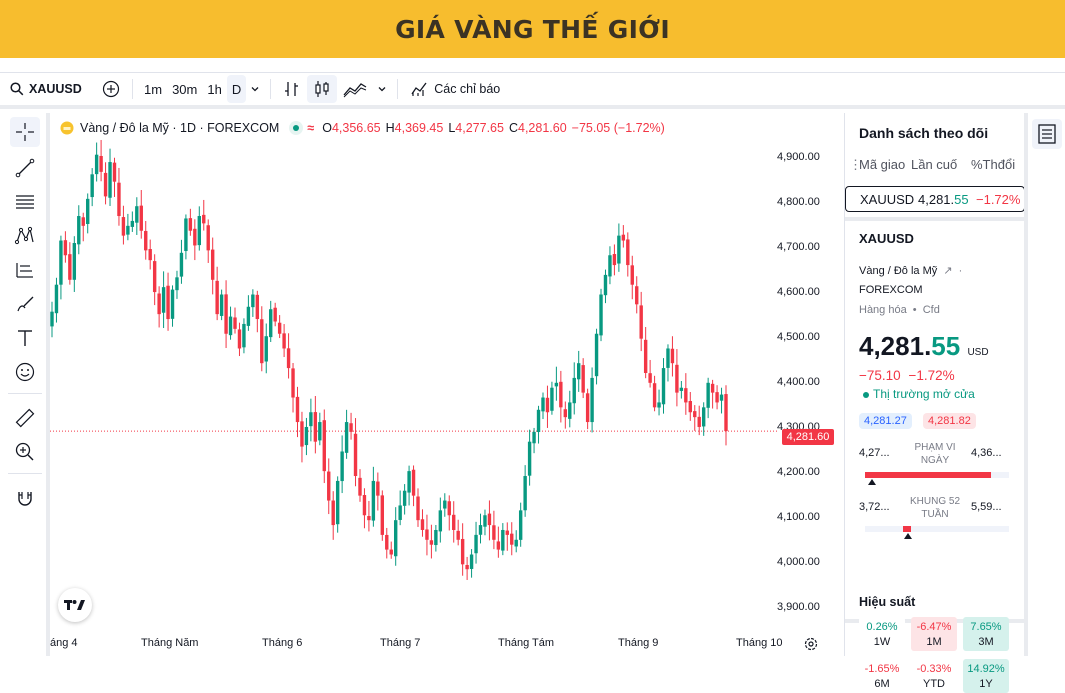  Describe the element at coordinates (25, 132) in the screenshot. I see `crosshair-tool` at that location.